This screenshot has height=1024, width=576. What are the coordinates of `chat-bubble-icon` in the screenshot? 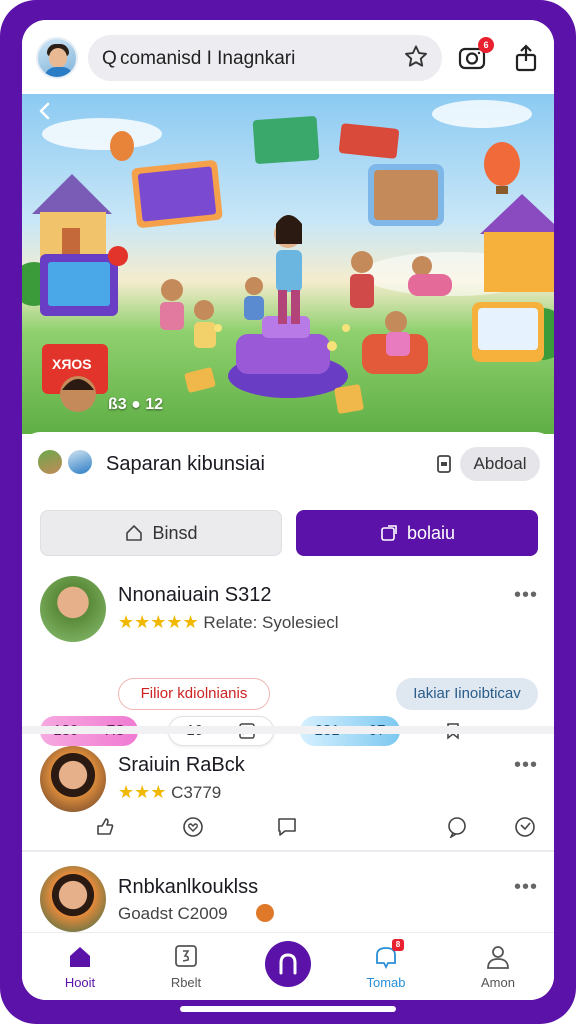 It's located at (457, 827).